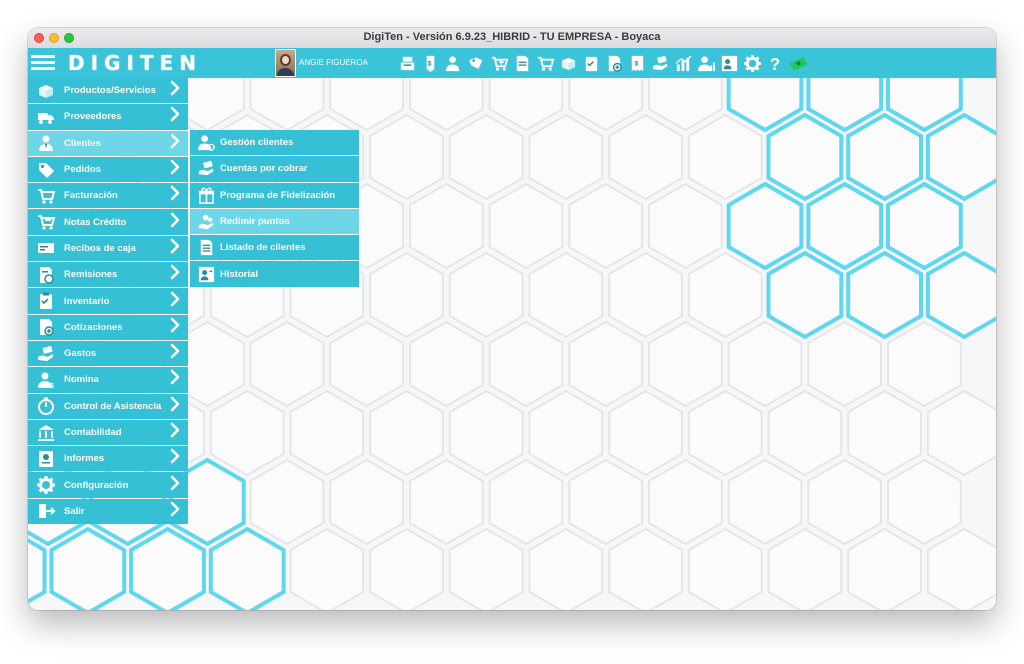 Image resolution: width=1024 pixels, height=664 pixels. Describe the element at coordinates (499, 63) in the screenshot. I see `cart-add-icon` at that location.